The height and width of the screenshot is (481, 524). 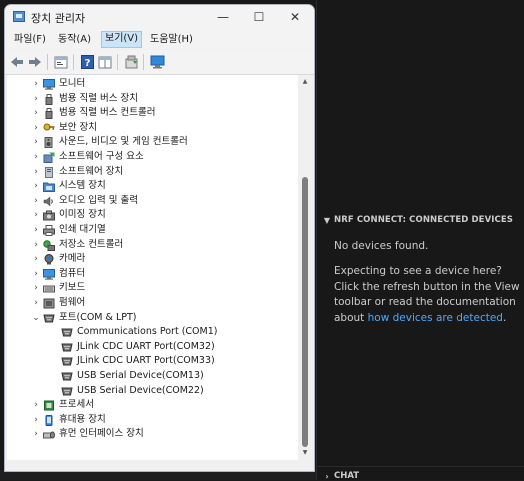 I want to click on grid-icon, so click(x=105, y=62).